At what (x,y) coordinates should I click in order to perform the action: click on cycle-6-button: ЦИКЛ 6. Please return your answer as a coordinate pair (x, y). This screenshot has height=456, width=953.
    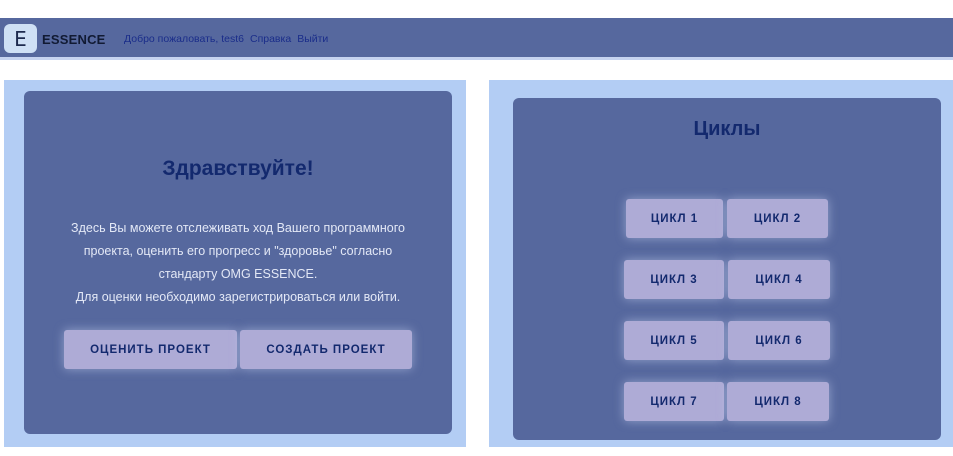
    Looking at the image, I should click on (779, 340).